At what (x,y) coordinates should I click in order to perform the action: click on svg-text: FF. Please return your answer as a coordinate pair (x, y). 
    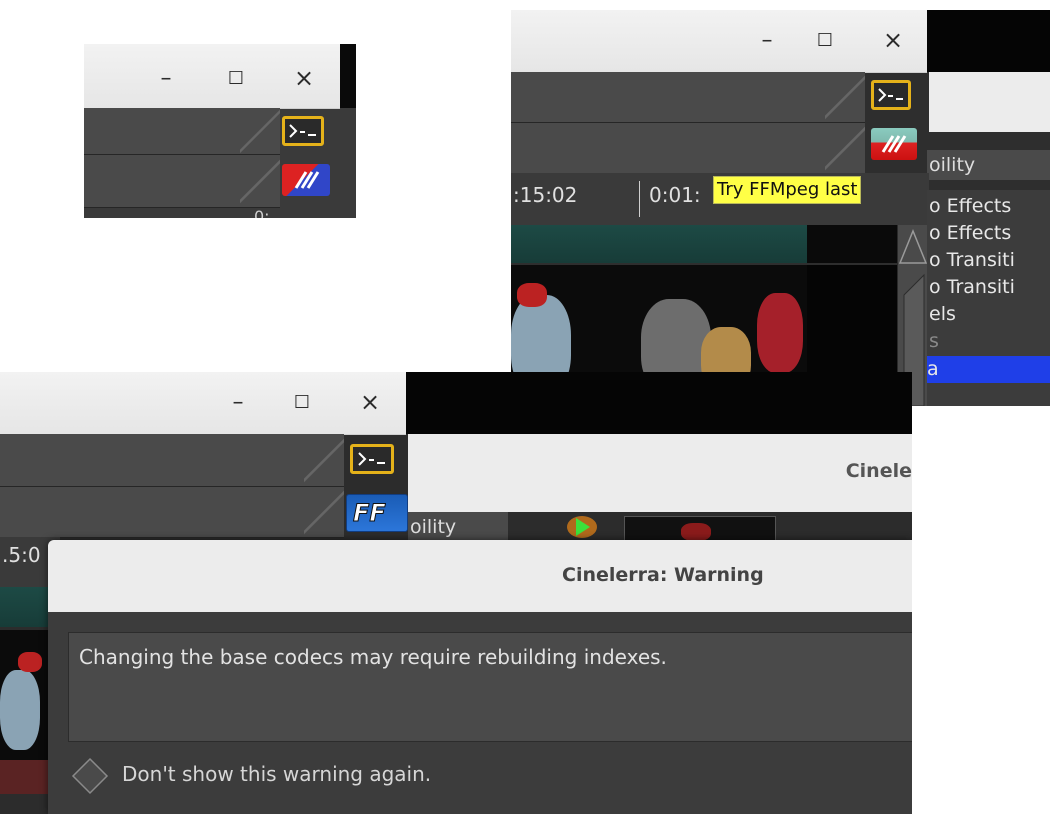
    Looking at the image, I should click on (369, 513).